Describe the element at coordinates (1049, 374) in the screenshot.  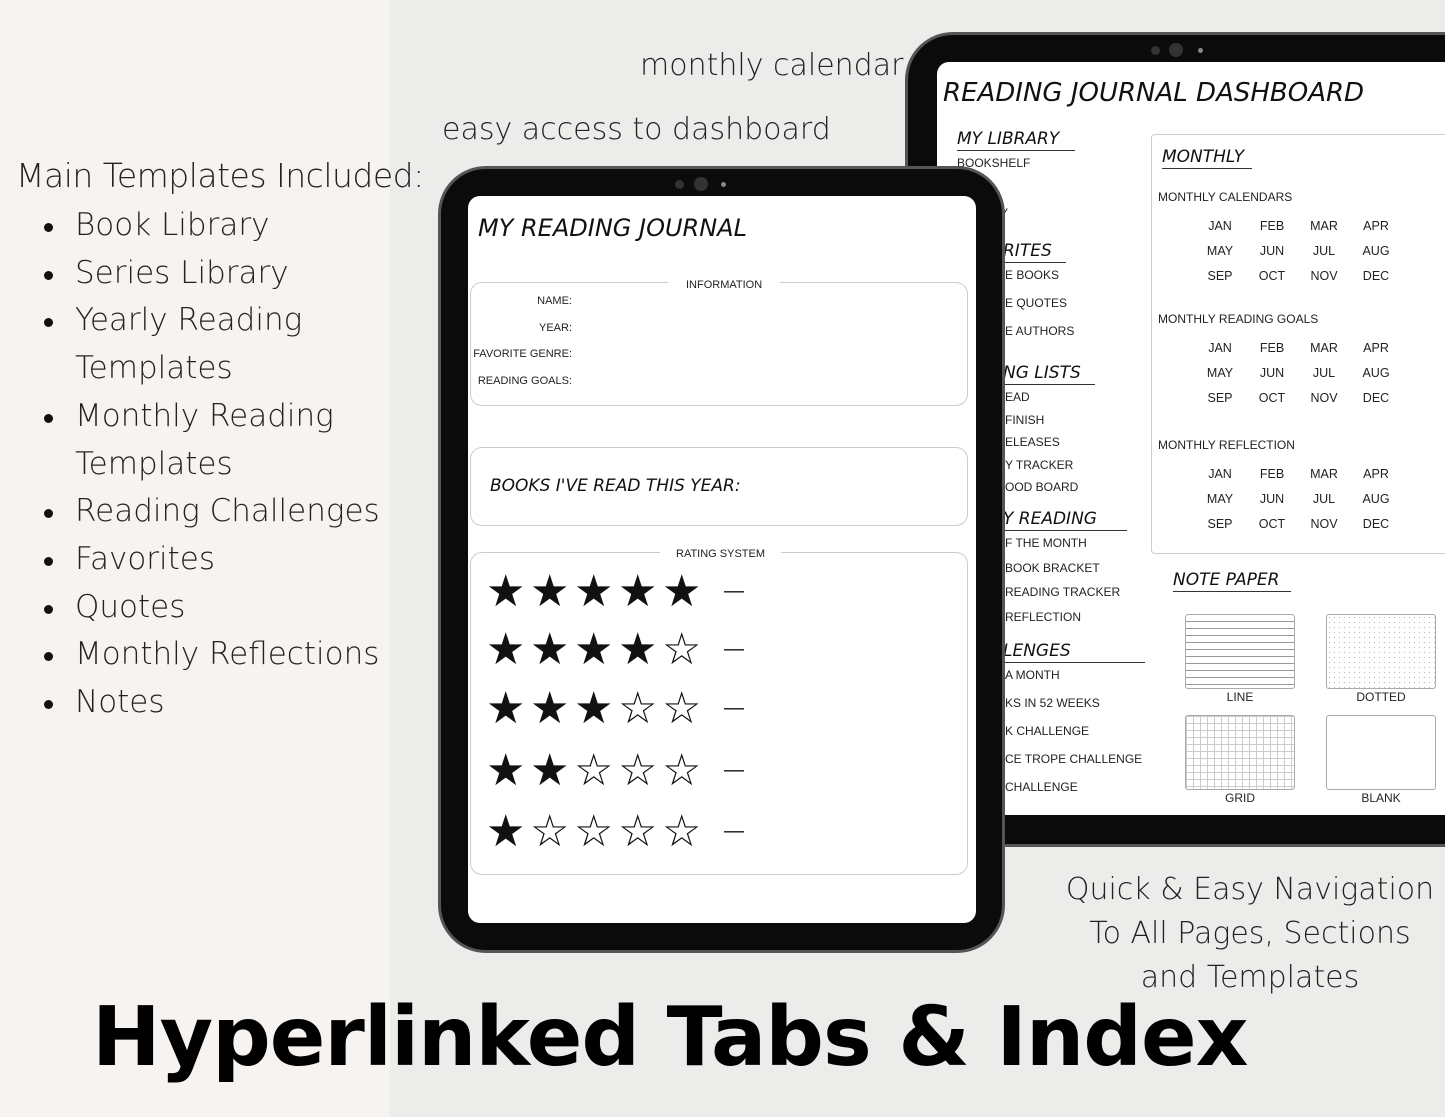
I see `dashboard-section-heading: NG LISTS` at that location.